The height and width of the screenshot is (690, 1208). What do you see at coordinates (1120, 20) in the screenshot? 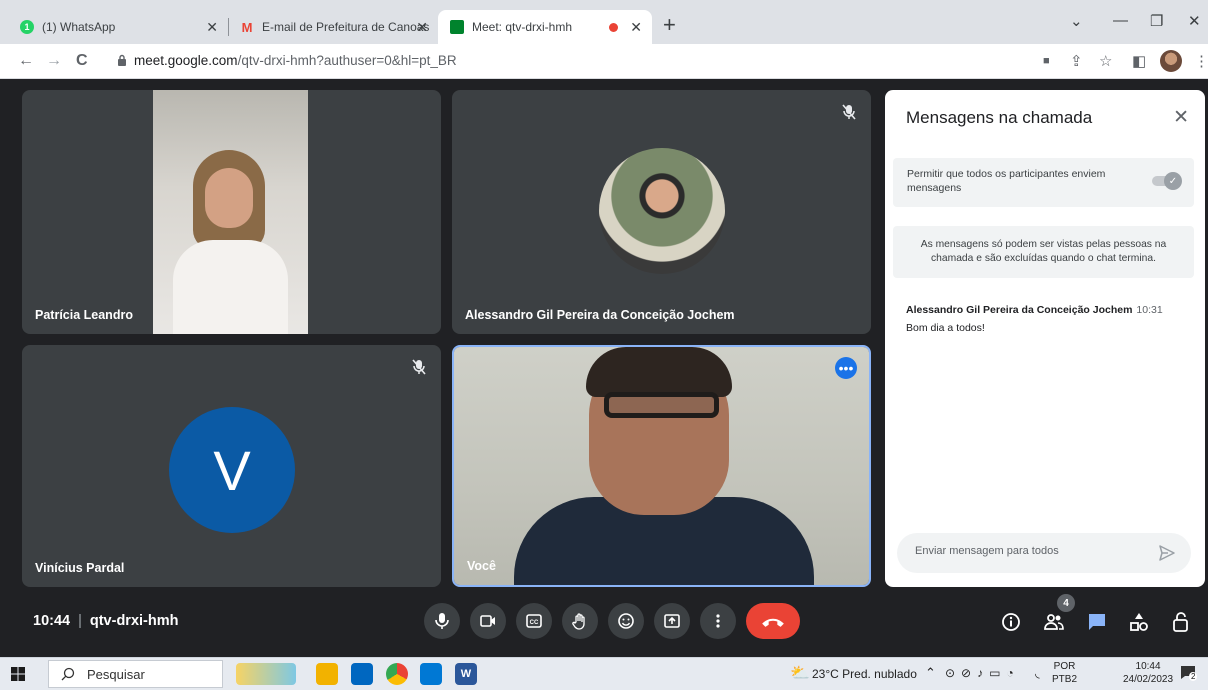
I see `minimize-button: —` at bounding box center [1120, 20].